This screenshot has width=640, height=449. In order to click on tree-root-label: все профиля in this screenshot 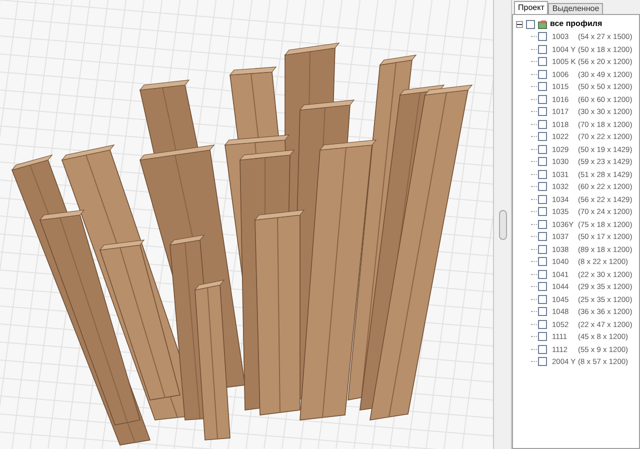, I will do `click(576, 24)`.